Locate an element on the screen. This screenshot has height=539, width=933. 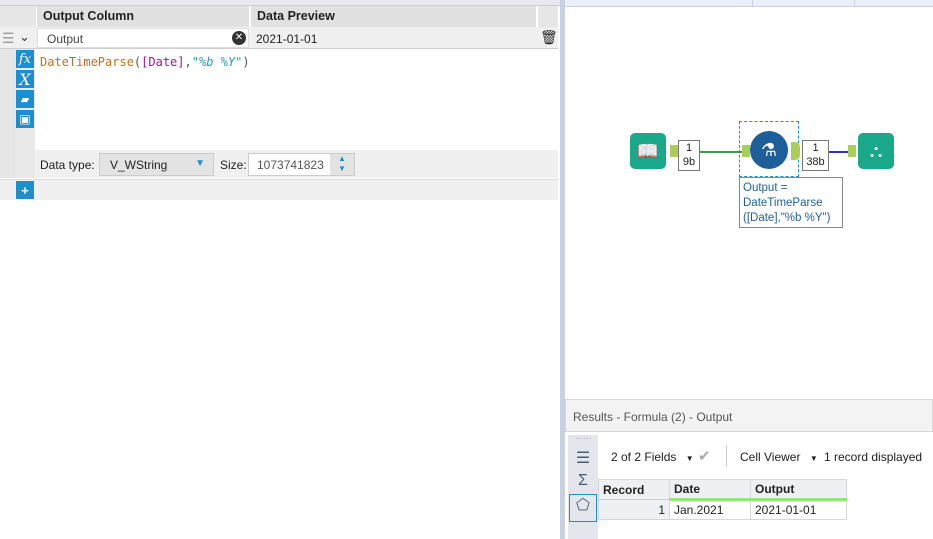
clear-icon: ✕ is located at coordinates (239, 38).